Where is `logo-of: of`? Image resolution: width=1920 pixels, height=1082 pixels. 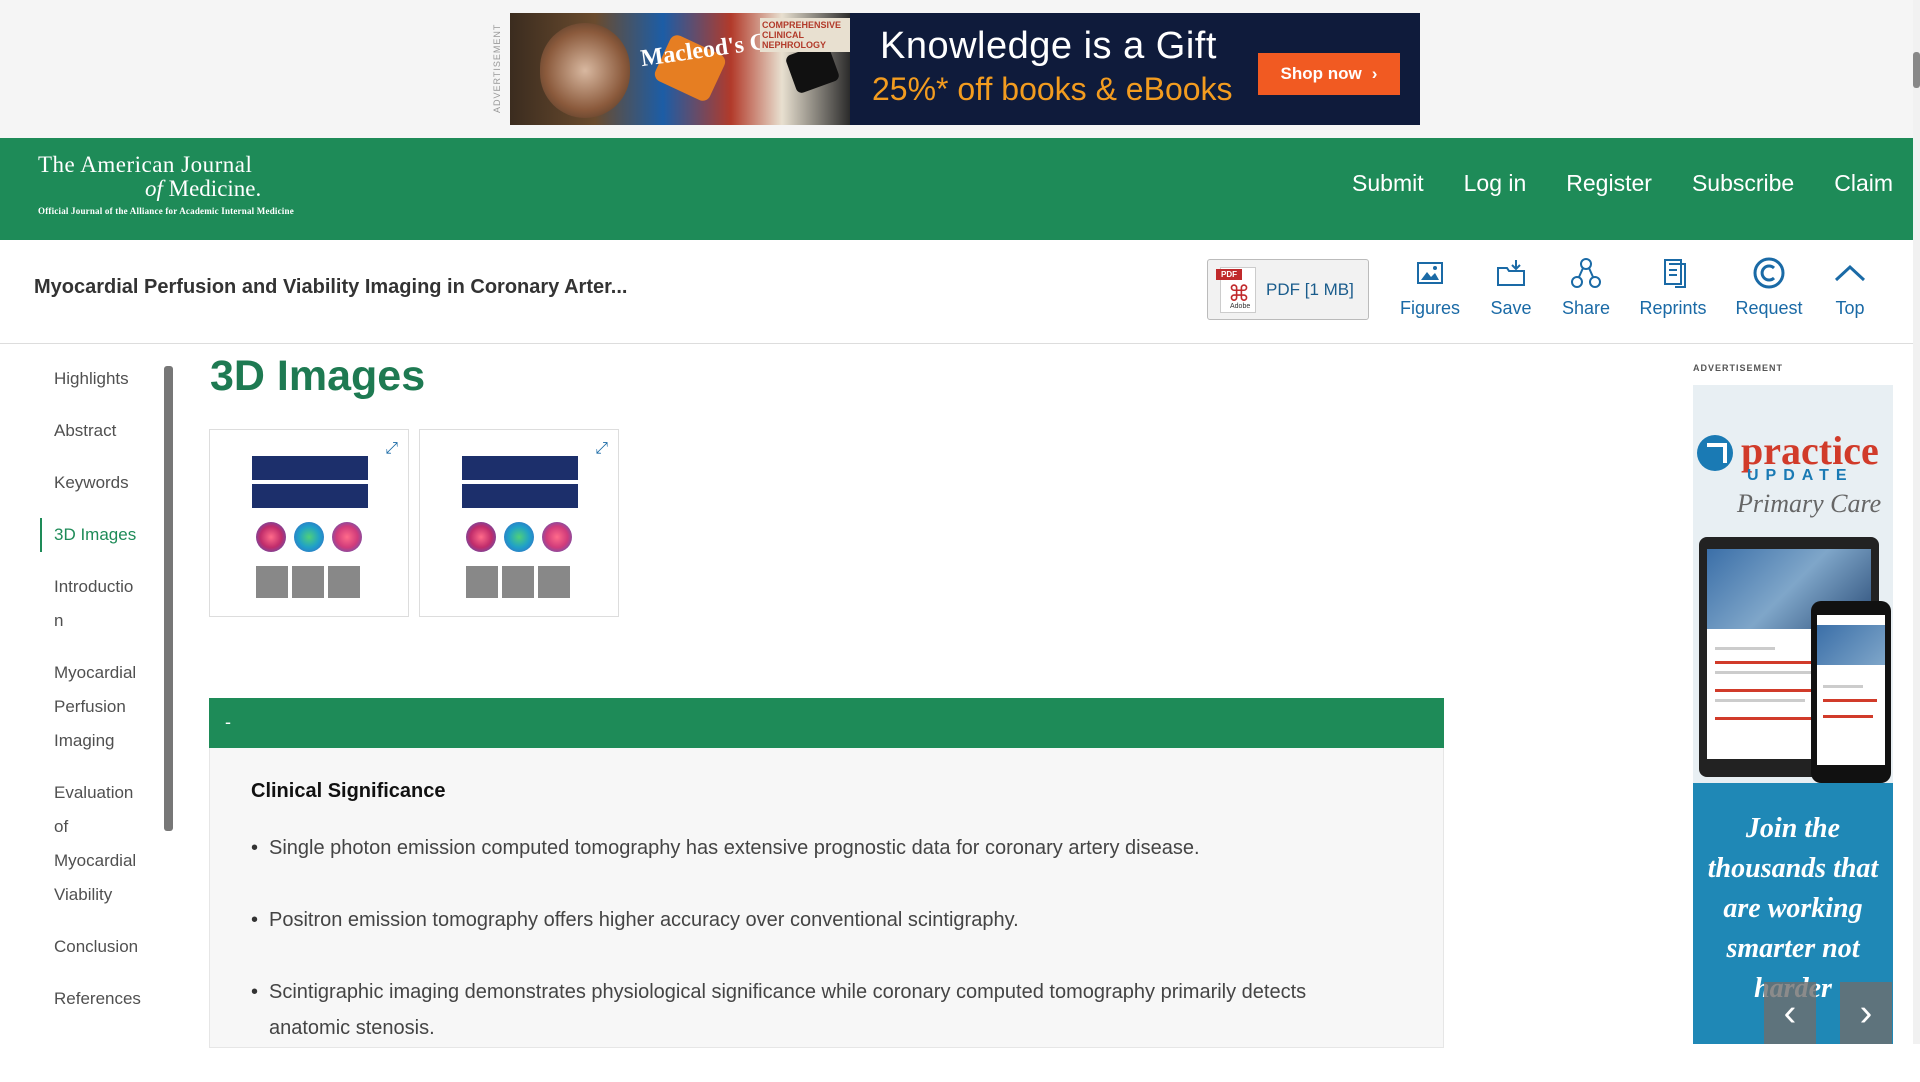 logo-of: of is located at coordinates (154, 188).